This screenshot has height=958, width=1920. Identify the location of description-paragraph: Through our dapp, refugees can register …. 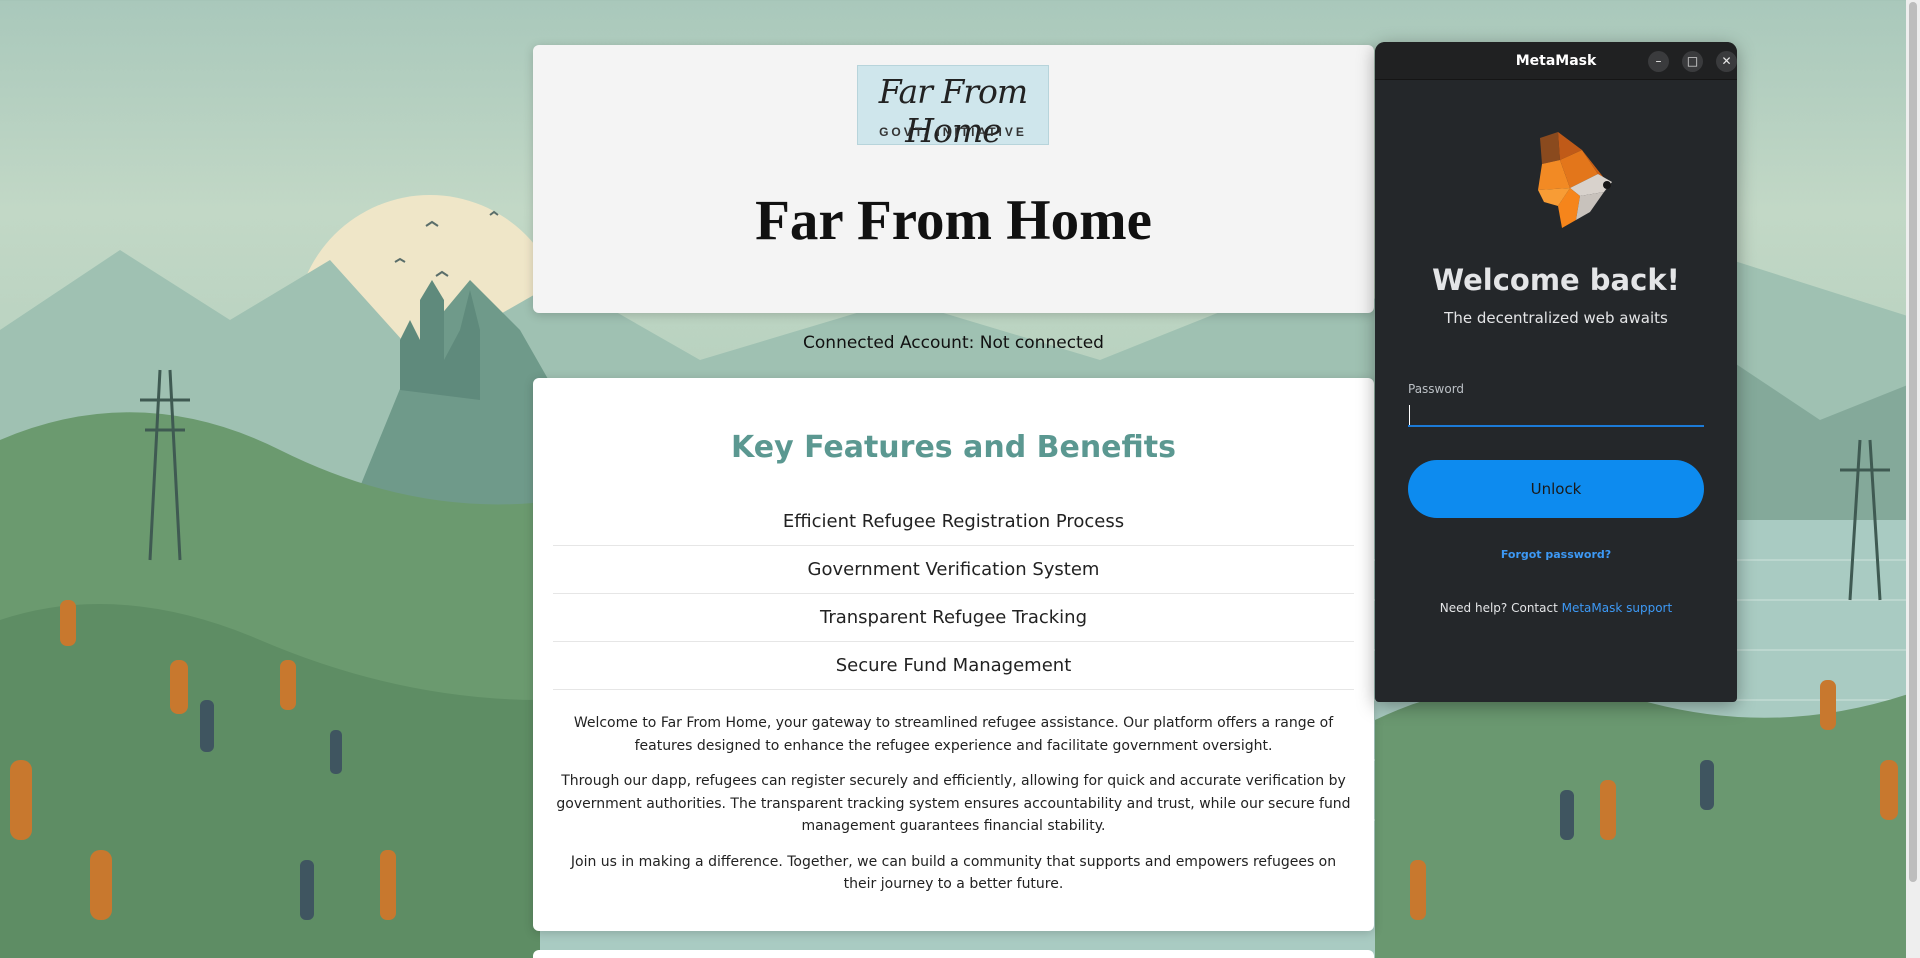
(953, 803).